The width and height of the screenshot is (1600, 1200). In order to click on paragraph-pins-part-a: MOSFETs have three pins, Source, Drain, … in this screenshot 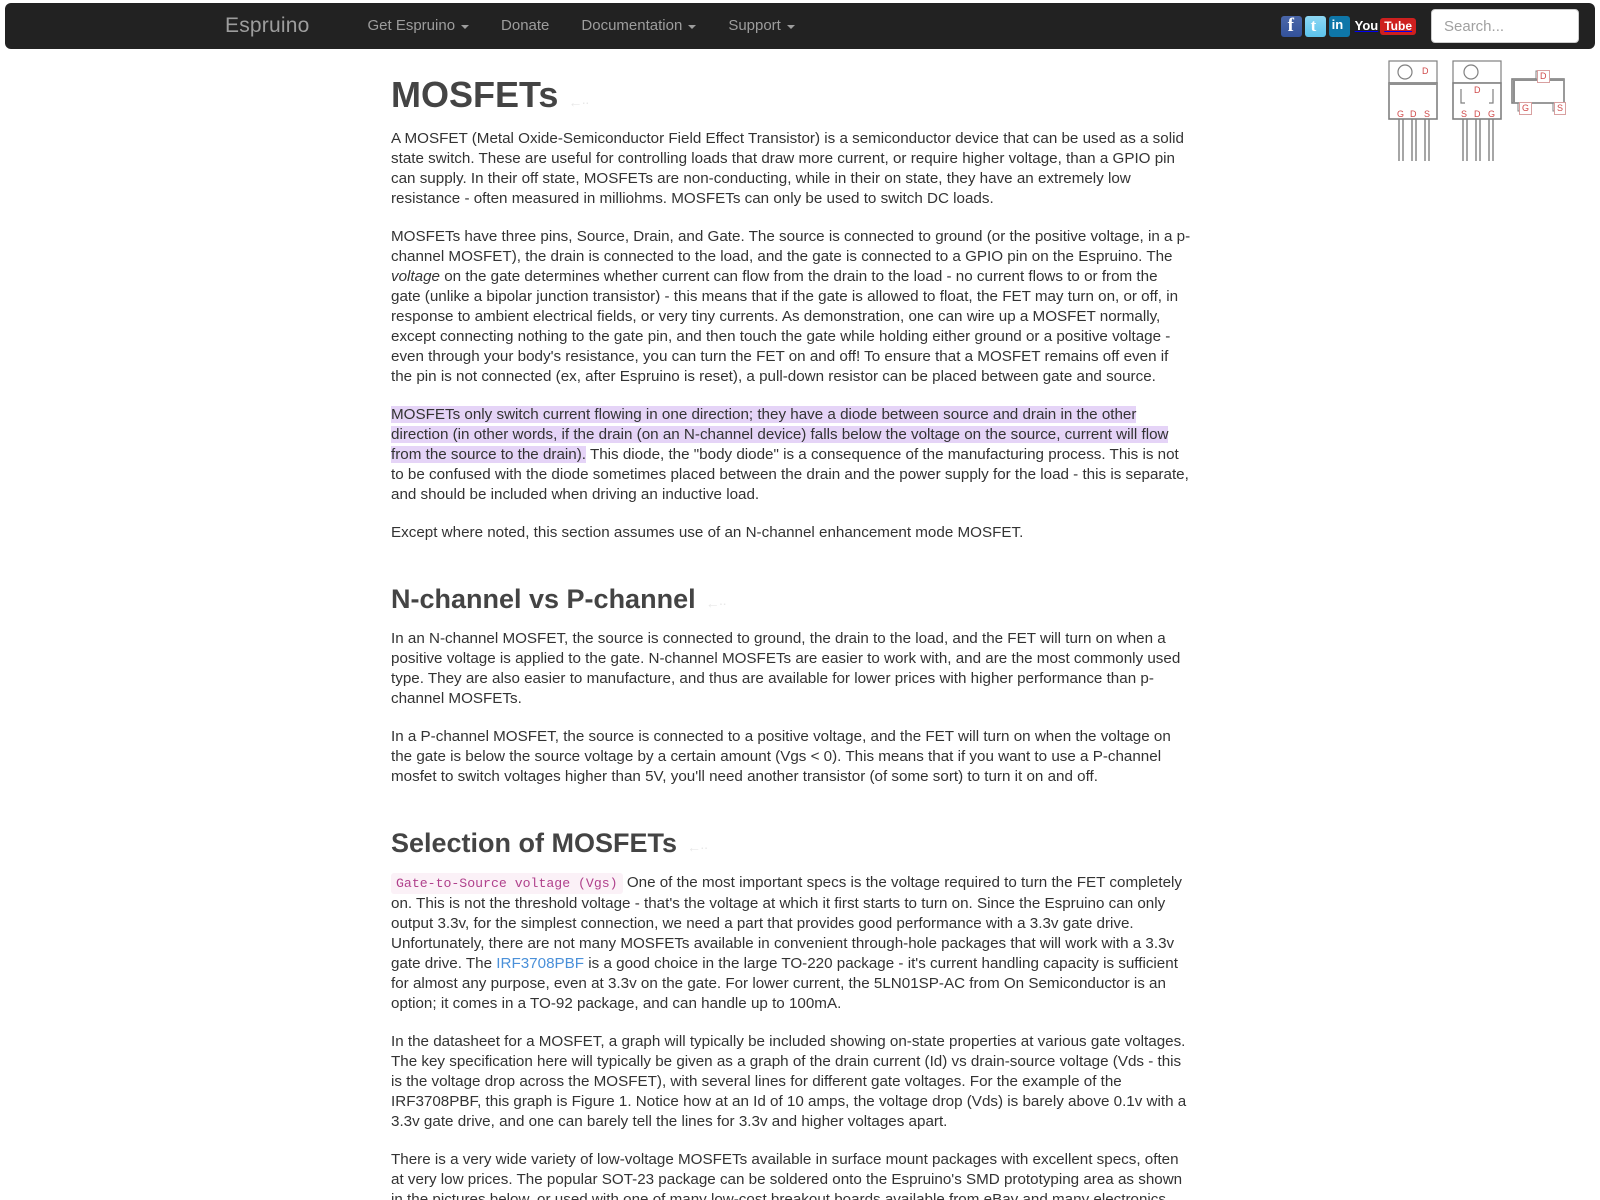, I will do `click(791, 246)`.